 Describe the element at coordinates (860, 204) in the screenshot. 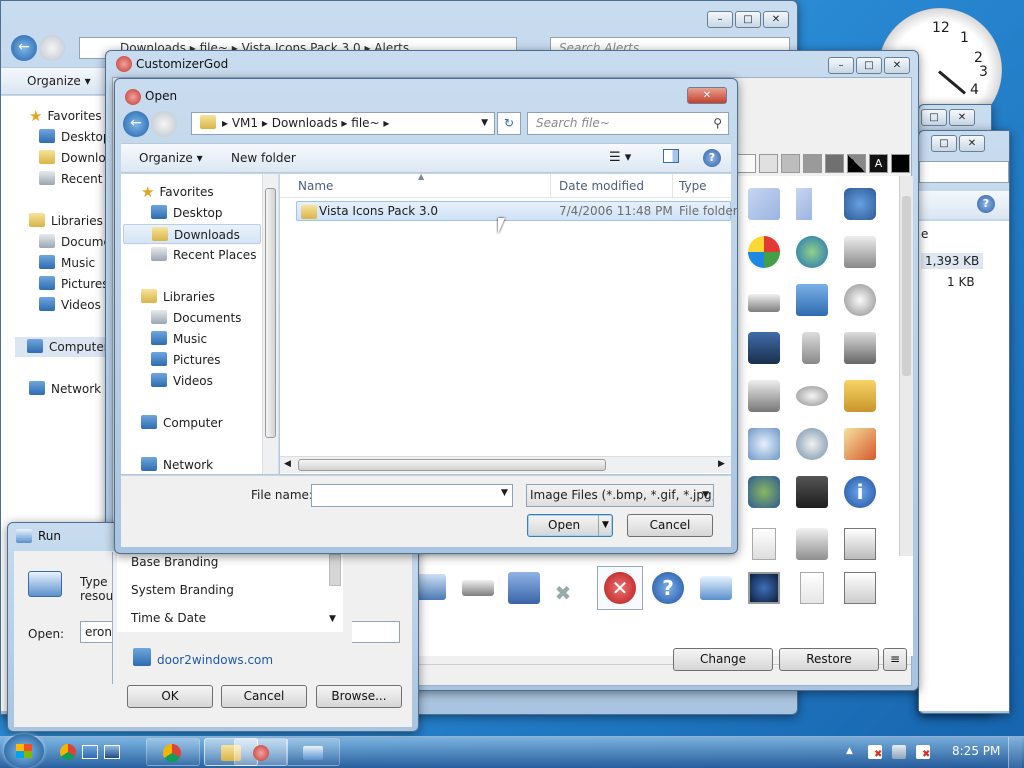

I see `puzzle-icon` at that location.